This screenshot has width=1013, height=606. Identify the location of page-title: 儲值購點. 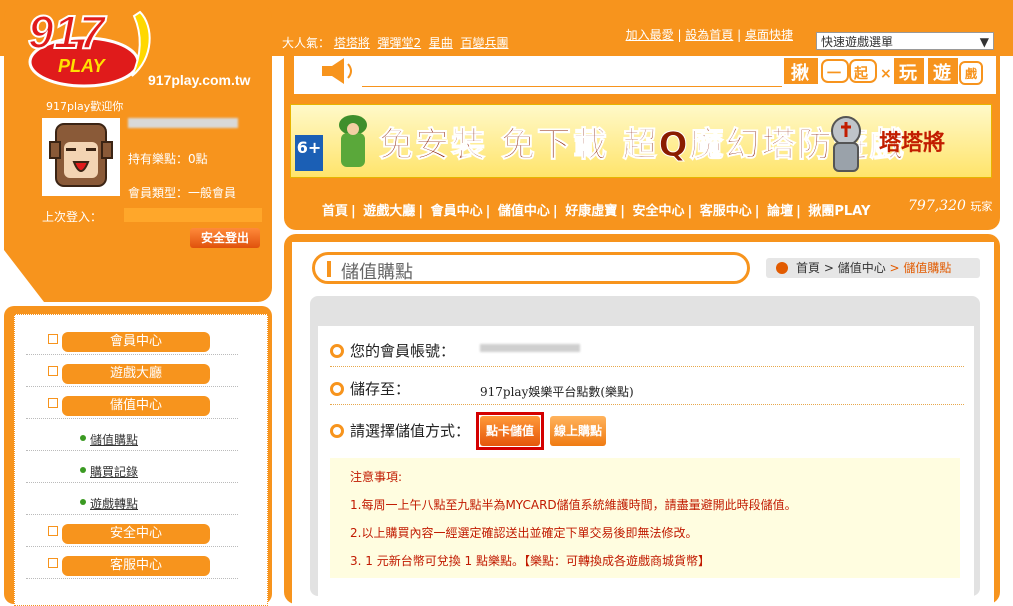
(531, 268).